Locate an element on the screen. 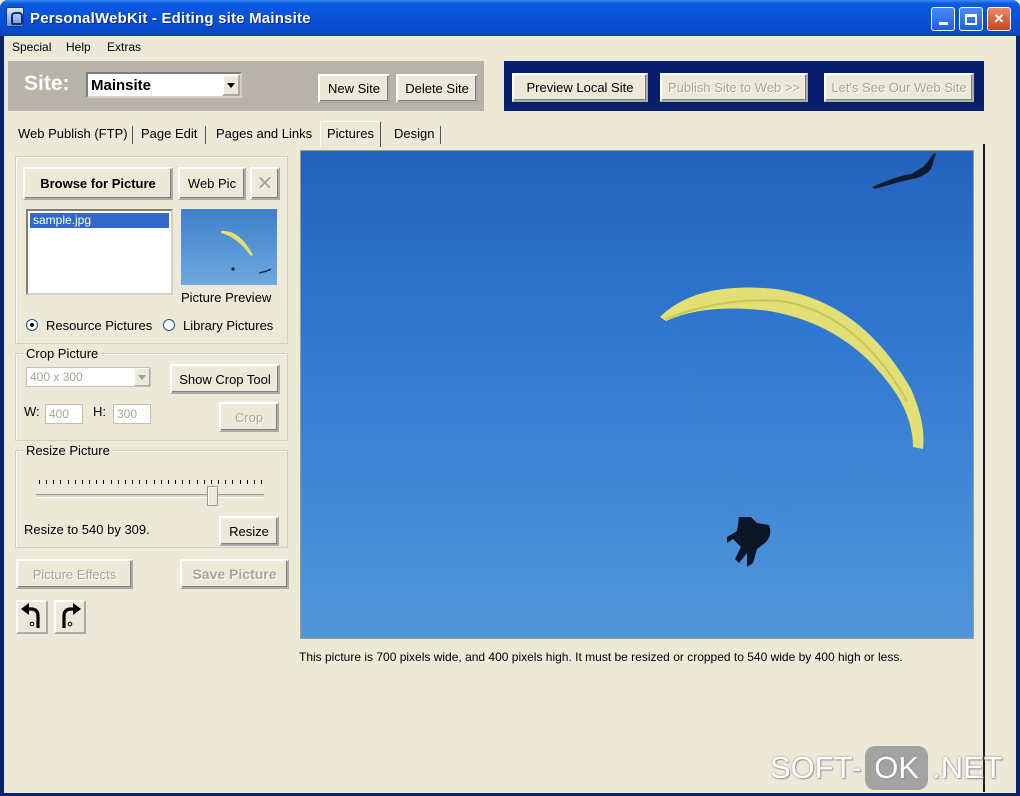  resize-slider-thumb is located at coordinates (212, 496).